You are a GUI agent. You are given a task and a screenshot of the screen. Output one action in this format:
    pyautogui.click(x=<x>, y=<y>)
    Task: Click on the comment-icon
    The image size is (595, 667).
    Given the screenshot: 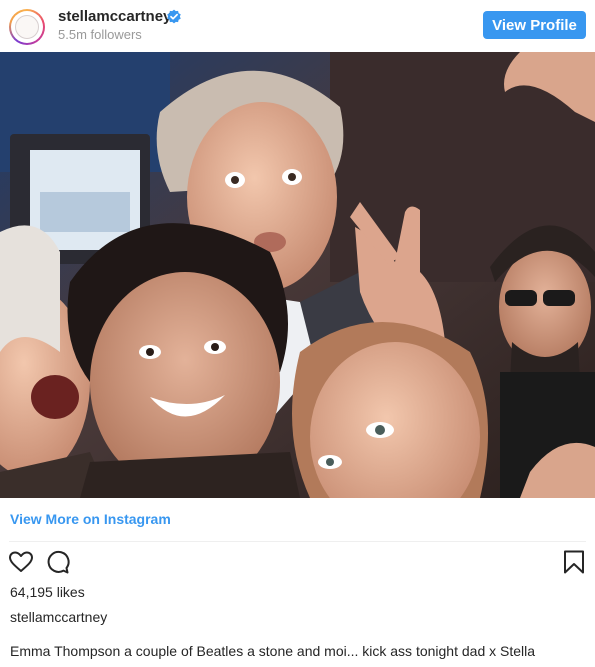 What is the action you would take?
    pyautogui.click(x=57, y=562)
    